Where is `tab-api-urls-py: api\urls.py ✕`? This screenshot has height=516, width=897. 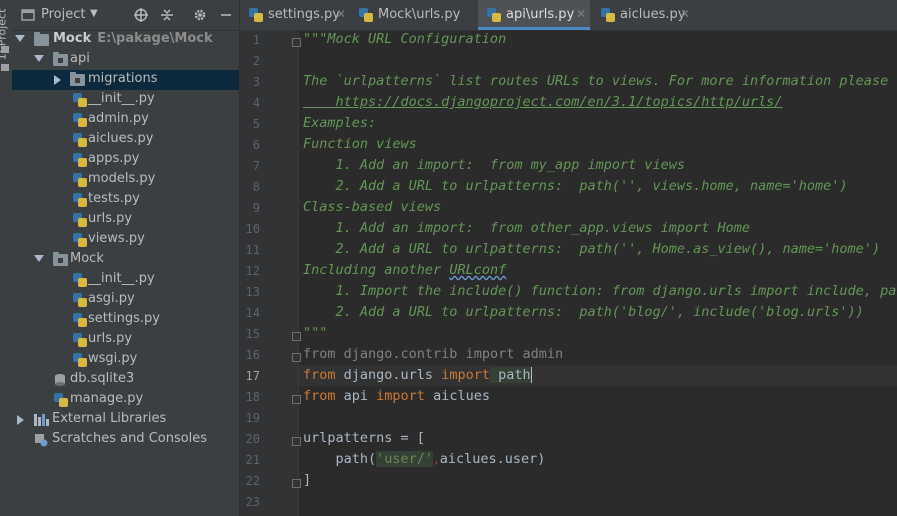 tab-api-urls-py: api\urls.py ✕ is located at coordinates (534, 15).